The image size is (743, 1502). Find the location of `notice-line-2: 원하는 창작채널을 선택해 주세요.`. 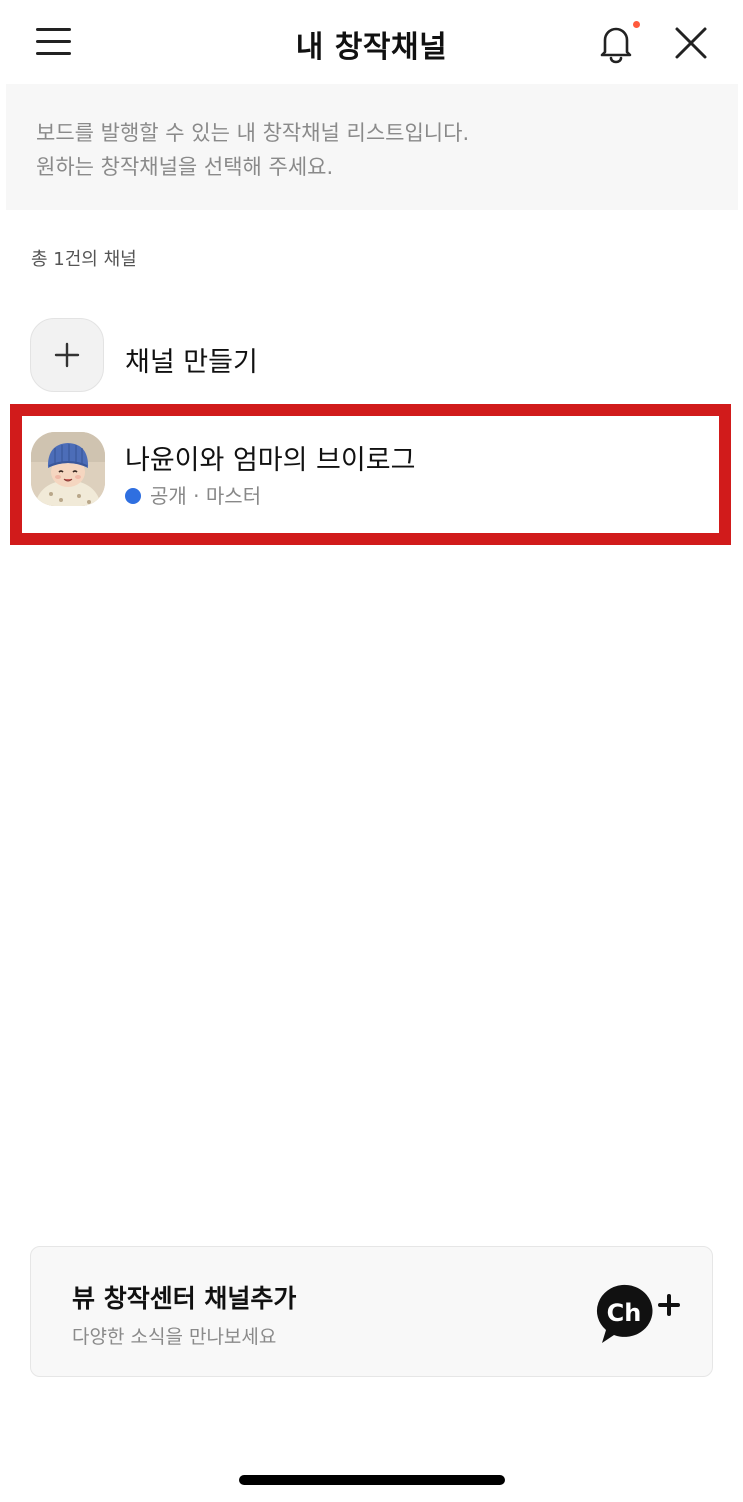

notice-line-2: 원하는 창작채널을 선택해 주세요. is located at coordinates (185, 167).